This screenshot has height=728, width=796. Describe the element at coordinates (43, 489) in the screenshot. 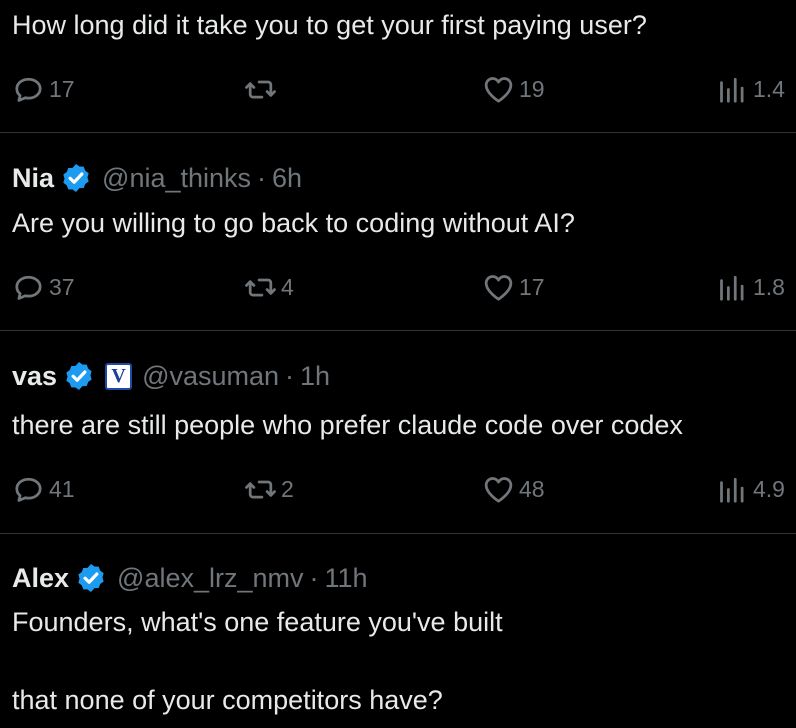

I see `reply-button: 41` at that location.